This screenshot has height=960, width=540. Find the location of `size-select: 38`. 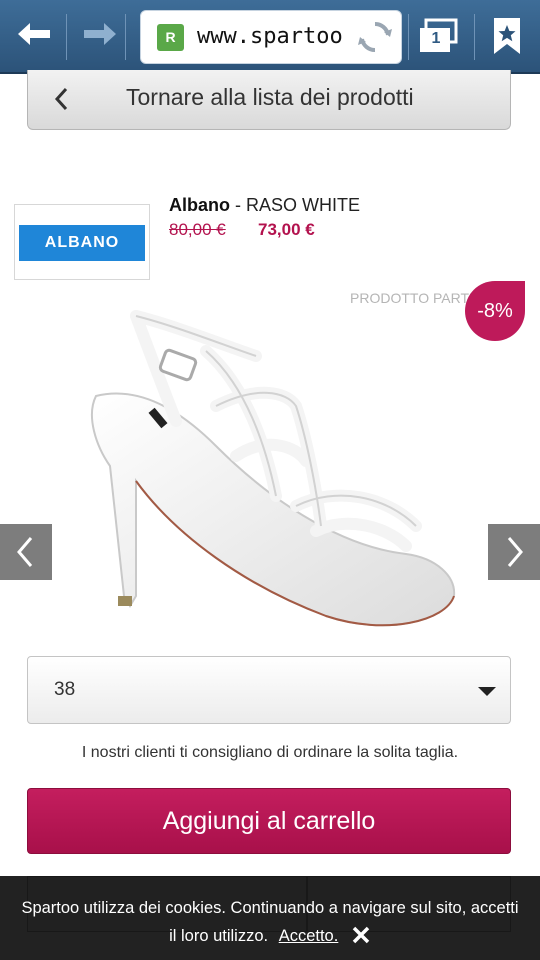

size-select: 38 is located at coordinates (269, 690).